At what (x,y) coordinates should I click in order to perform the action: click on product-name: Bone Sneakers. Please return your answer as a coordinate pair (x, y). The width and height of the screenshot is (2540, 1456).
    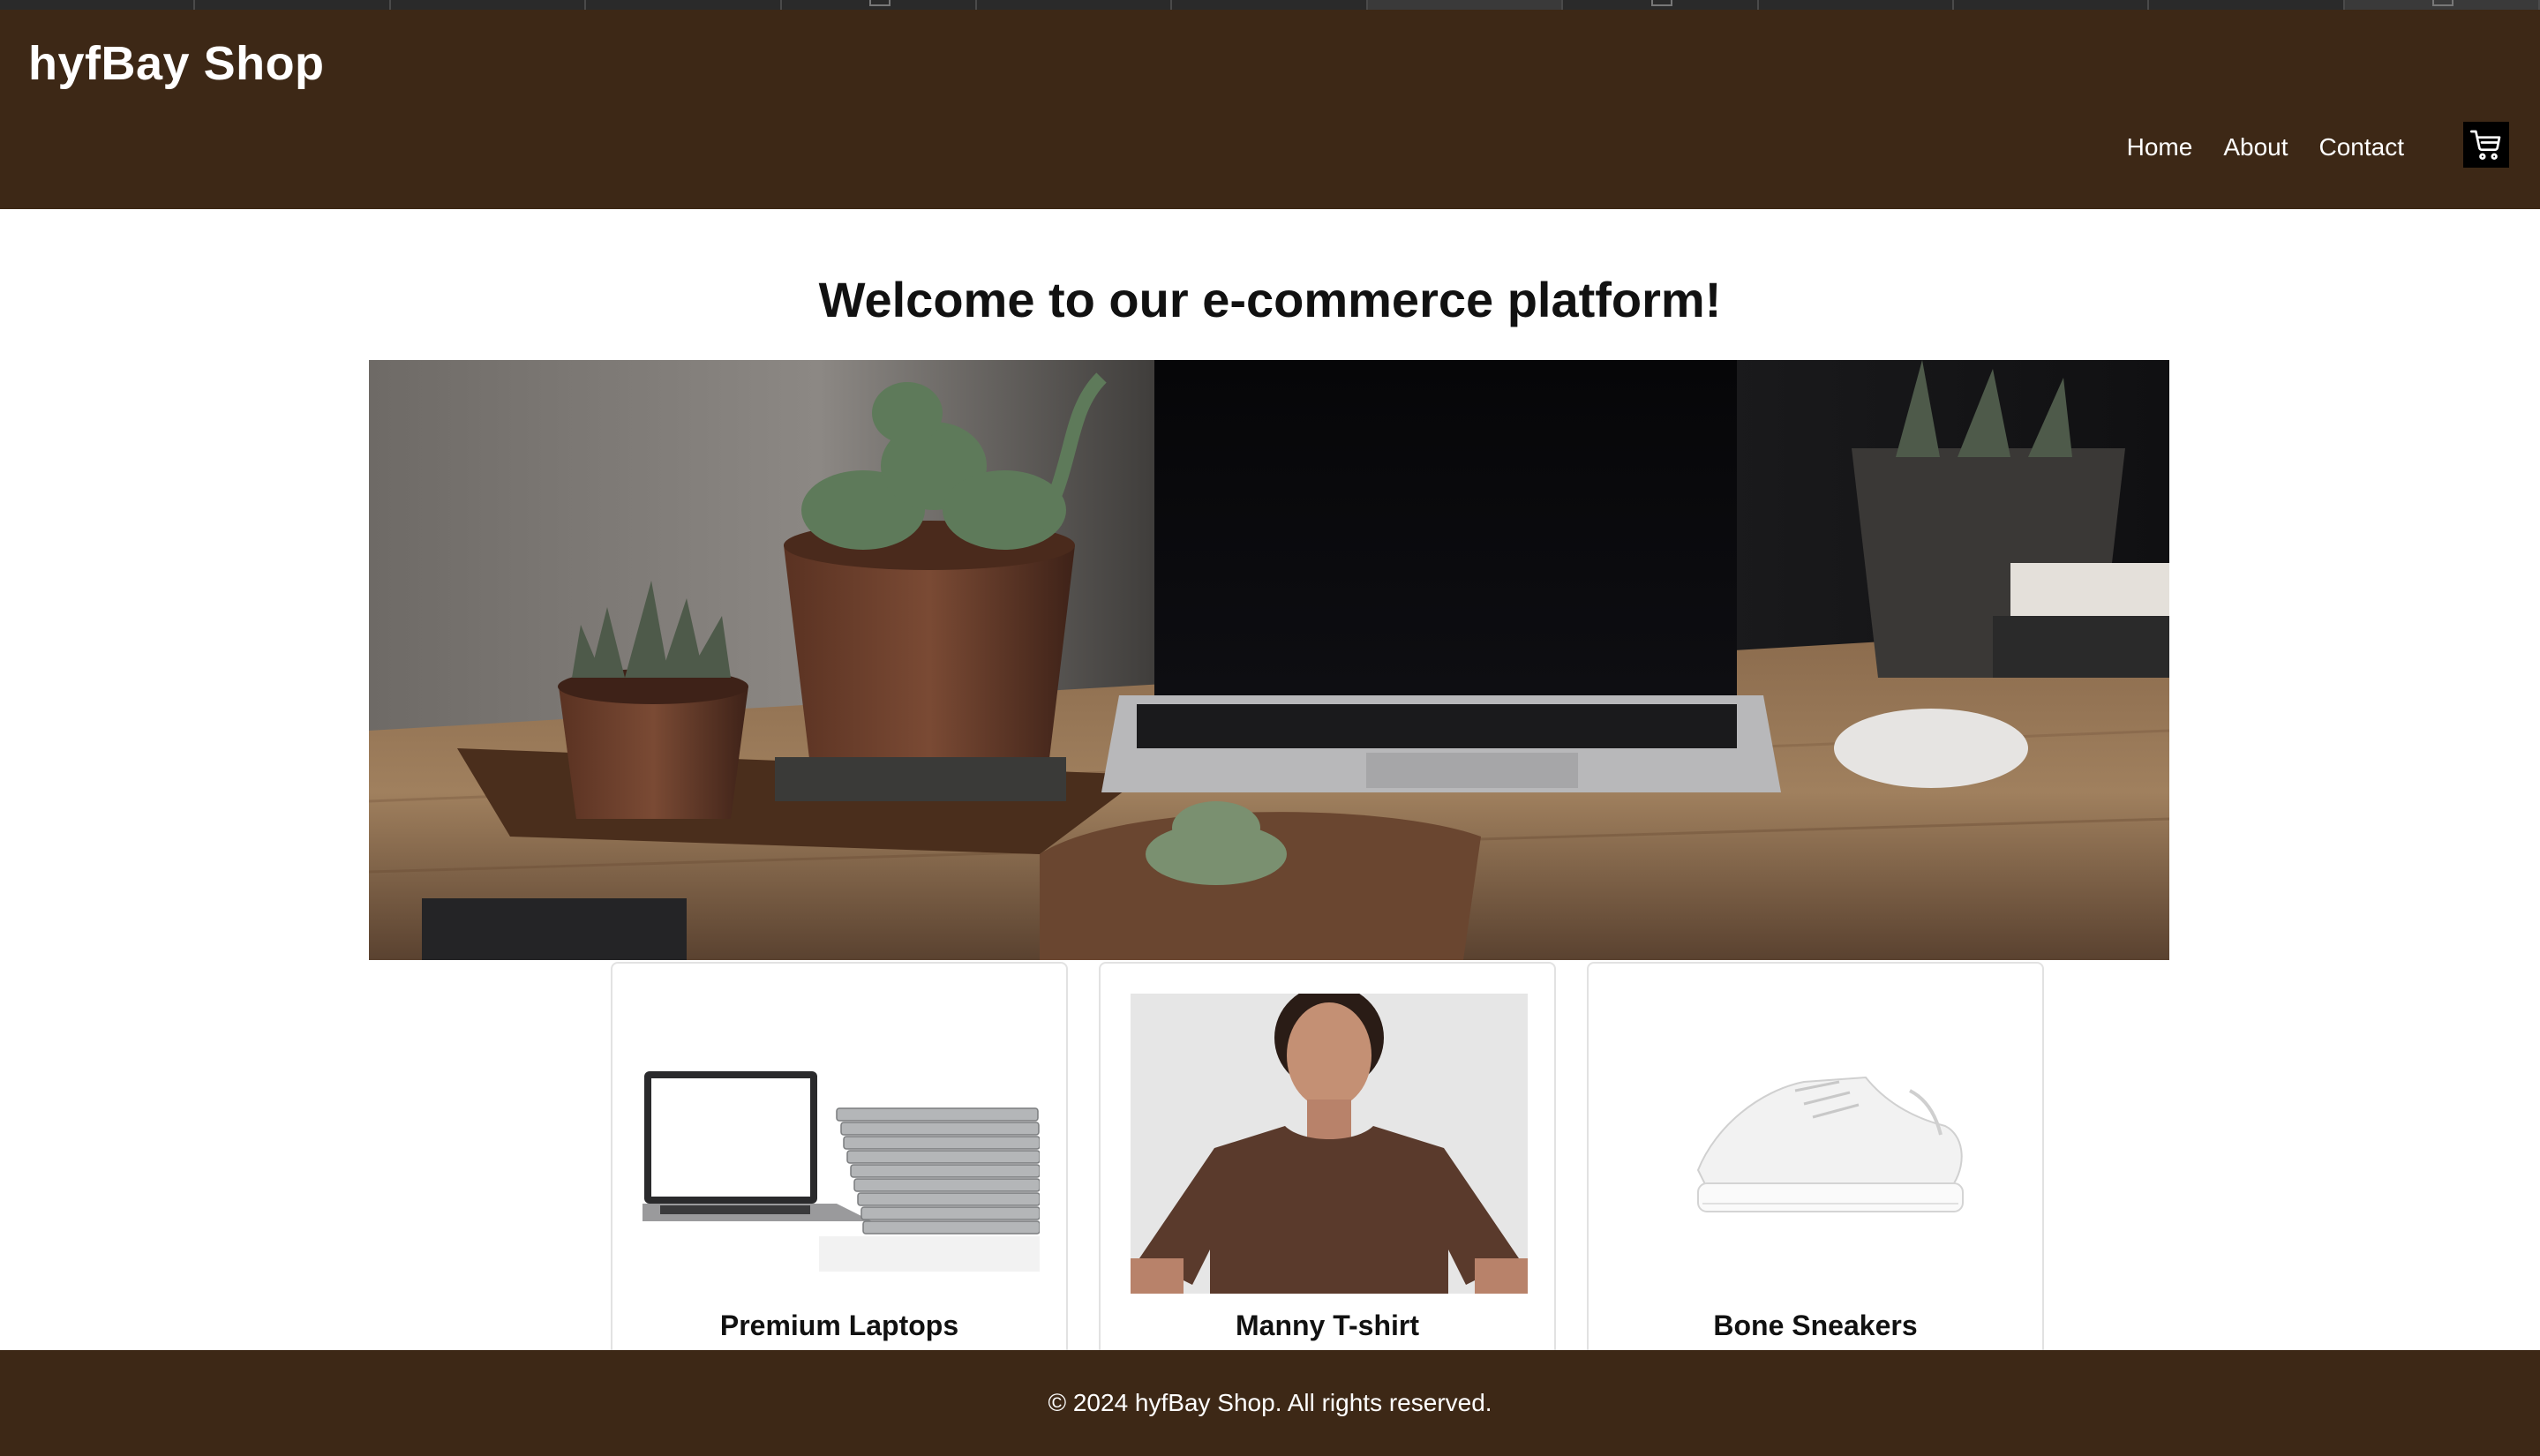
    Looking at the image, I should click on (1816, 1325).